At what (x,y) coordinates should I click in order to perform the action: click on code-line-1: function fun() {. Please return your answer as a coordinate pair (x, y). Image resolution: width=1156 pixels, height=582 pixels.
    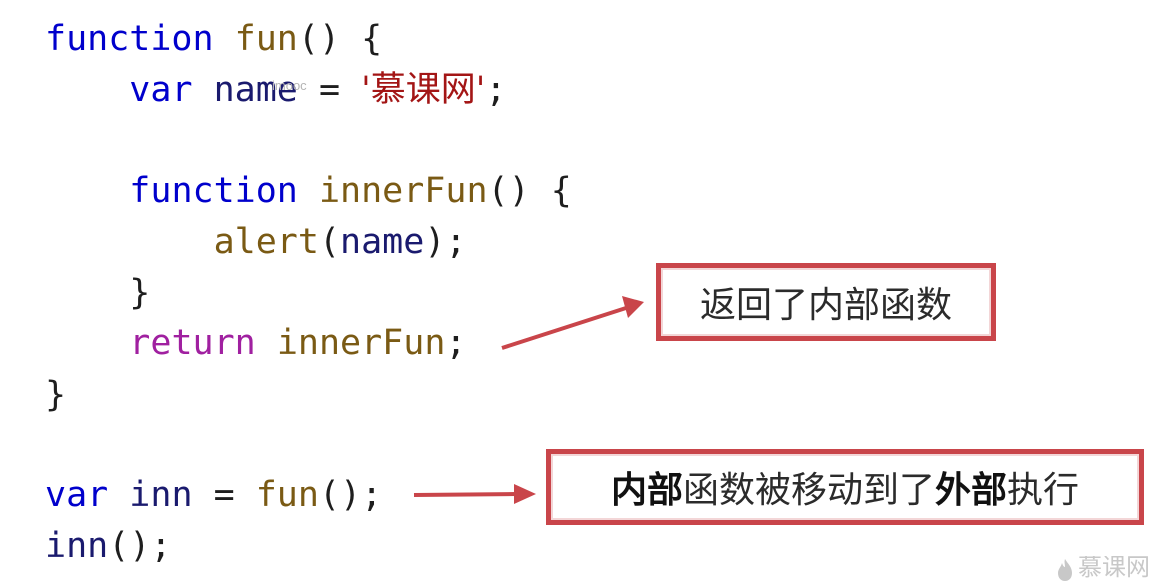
    Looking at the image, I should click on (213, 39).